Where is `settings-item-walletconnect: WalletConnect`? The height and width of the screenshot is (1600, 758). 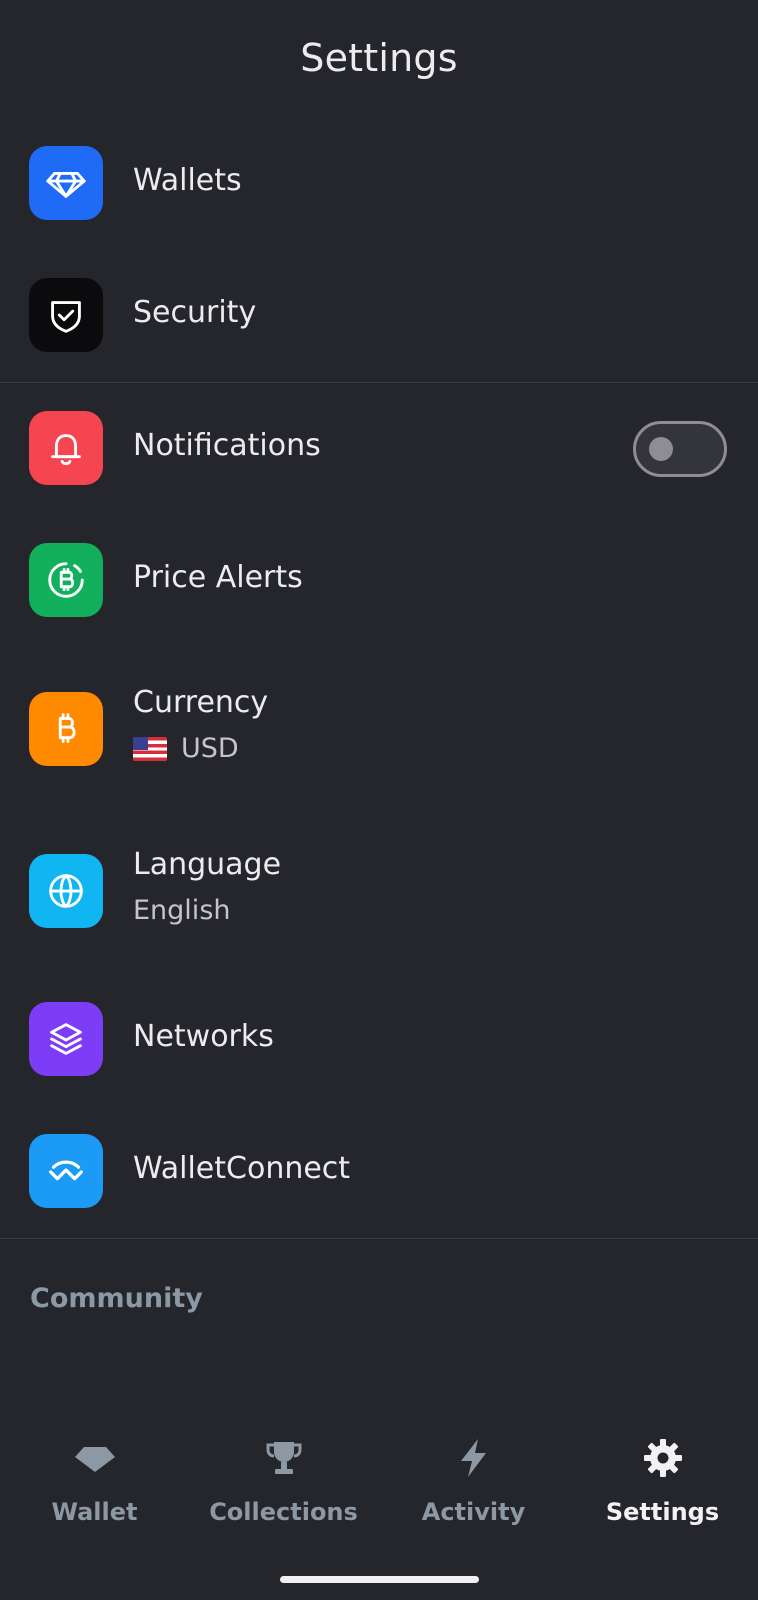 settings-item-walletconnect: WalletConnect is located at coordinates (379, 1170).